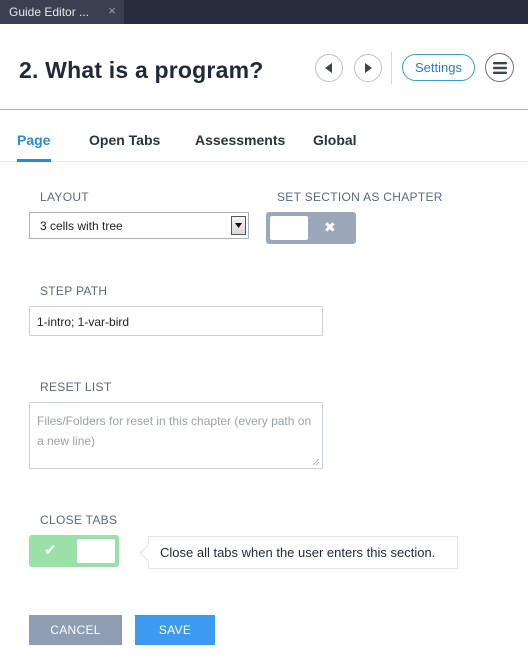 This screenshot has height=658, width=528. What do you see at coordinates (81, 226) in the screenshot?
I see `layout-select-value: 3 cells with tree` at bounding box center [81, 226].